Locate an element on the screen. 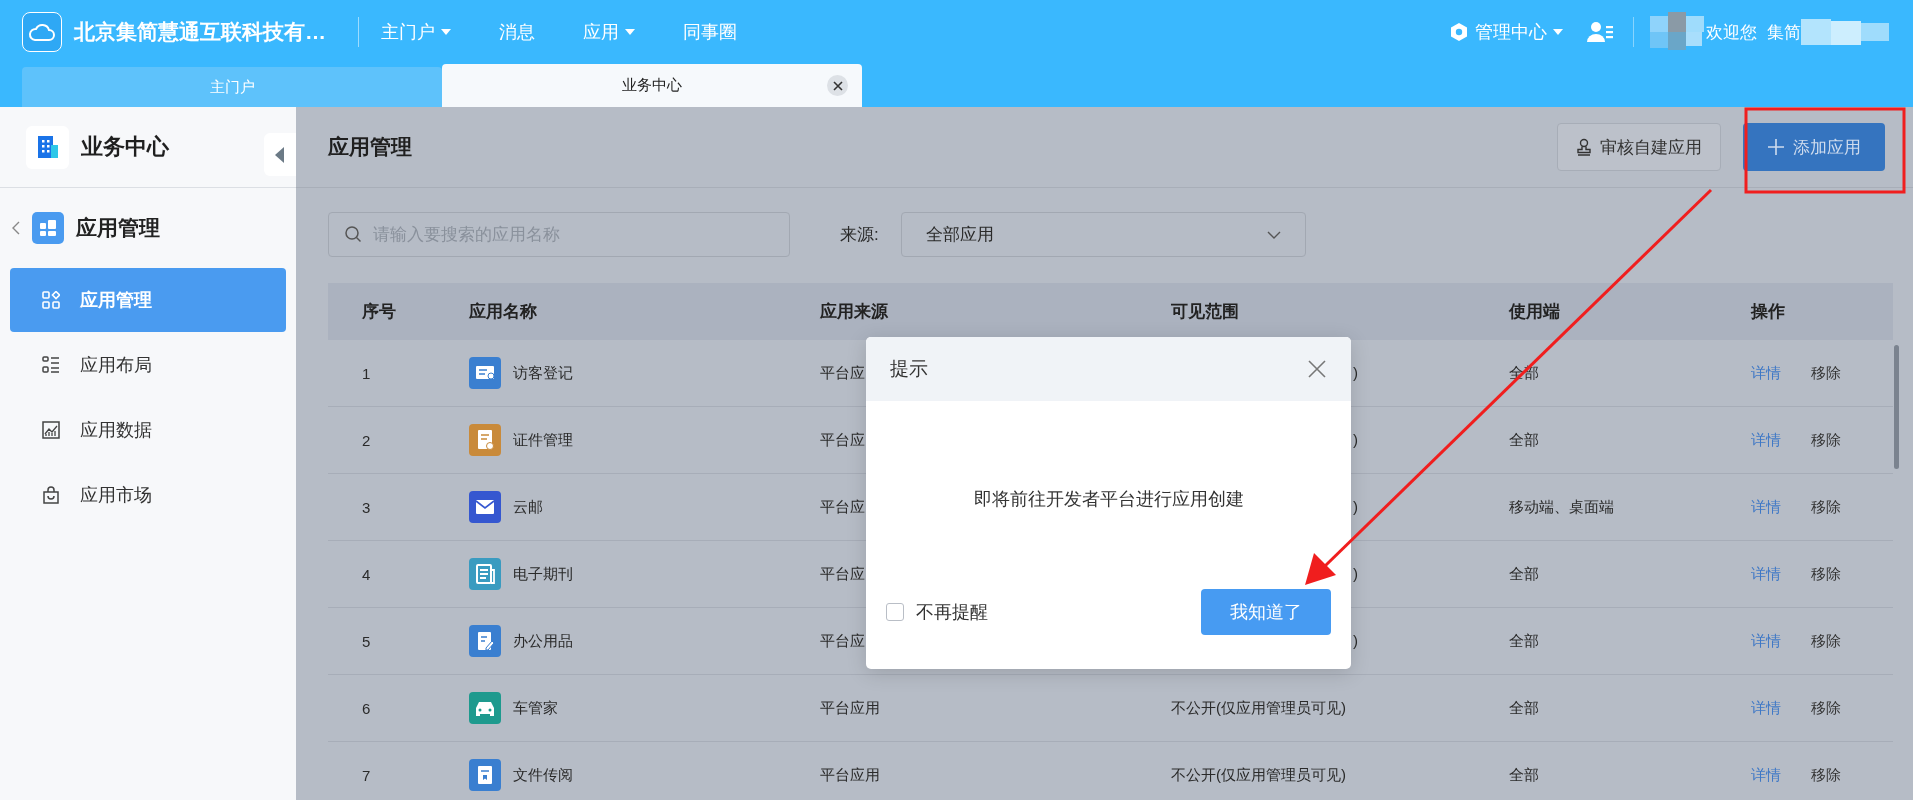  chevron-down-icon is located at coordinates (1273, 234).